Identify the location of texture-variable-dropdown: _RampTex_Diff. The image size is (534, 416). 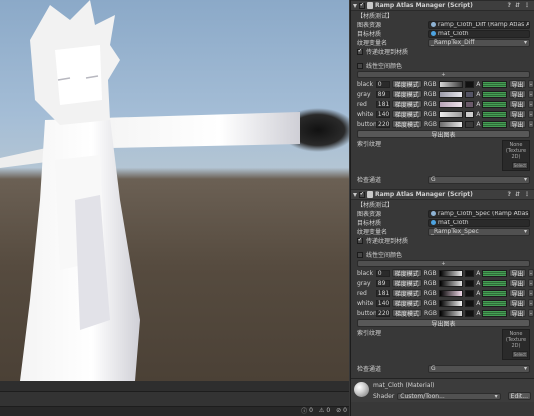
(479, 42).